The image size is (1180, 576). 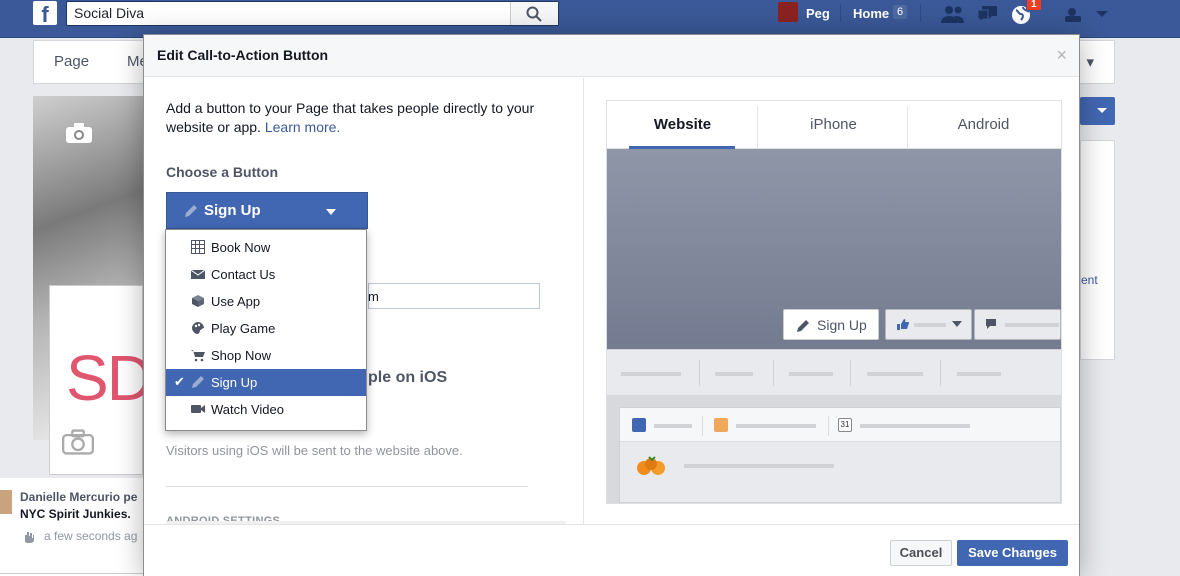 I want to click on menu-item-book-now: Book Now, so click(x=266, y=247).